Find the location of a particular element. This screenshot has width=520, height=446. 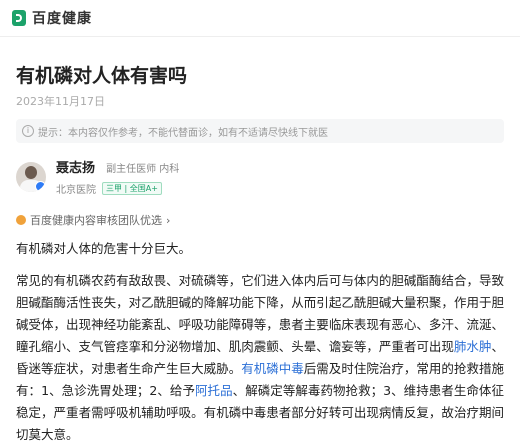

chevron-right-icon: › is located at coordinates (168, 220).